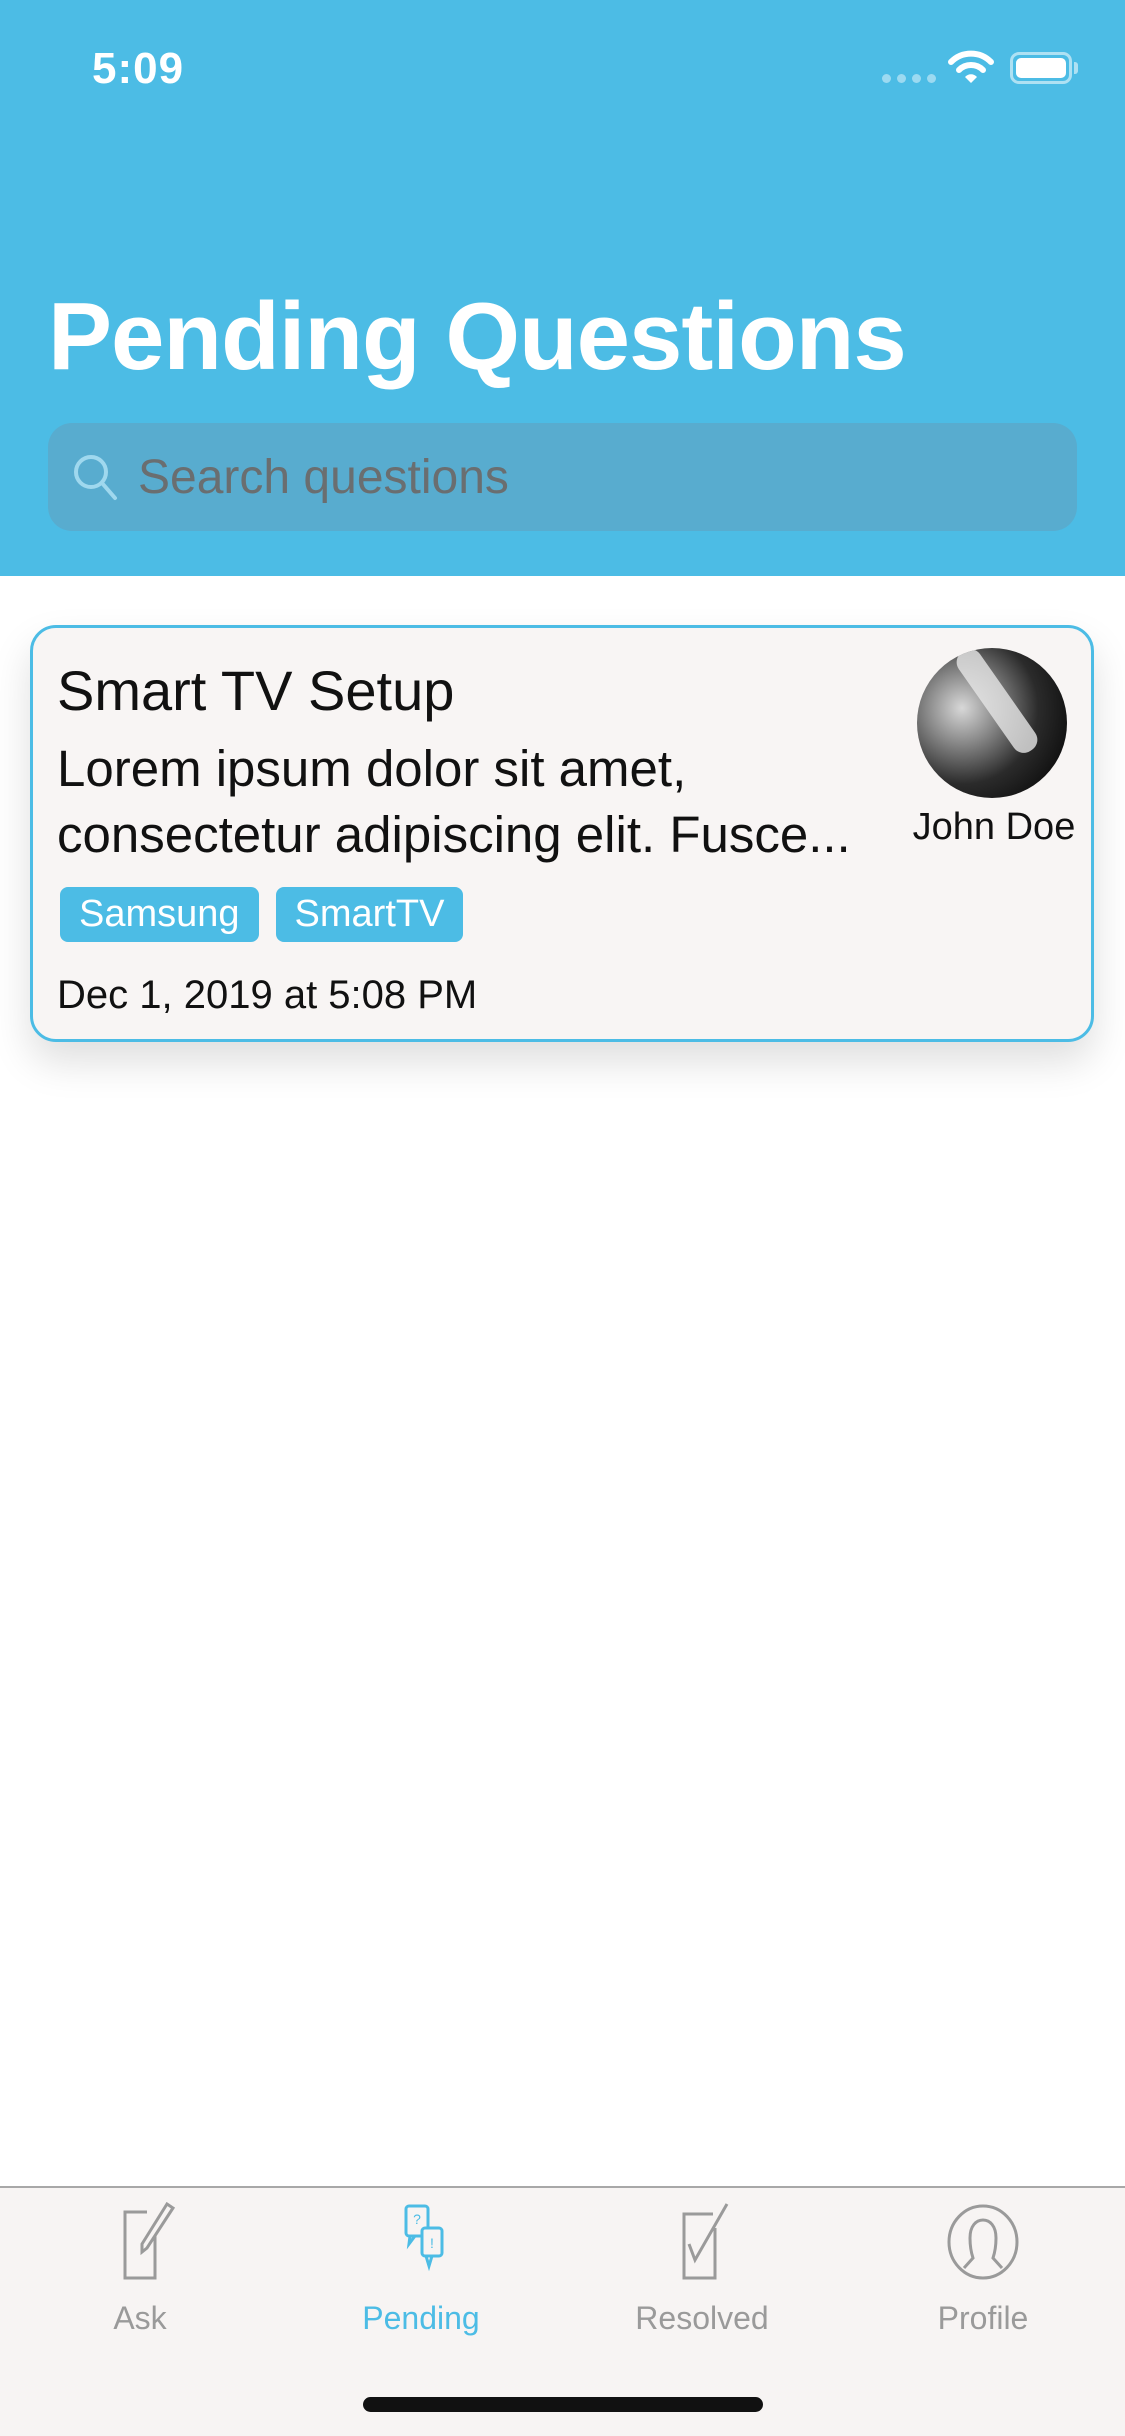 Image resolution: width=1125 pixels, height=2436 pixels. What do you see at coordinates (159, 914) in the screenshot?
I see `tag: Samsung` at bounding box center [159, 914].